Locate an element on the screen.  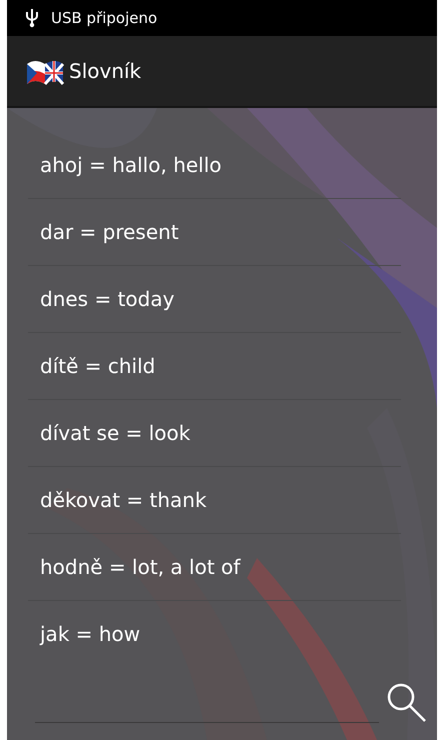
word-entry: hodně = lot, a lot of is located at coordinates (140, 567).